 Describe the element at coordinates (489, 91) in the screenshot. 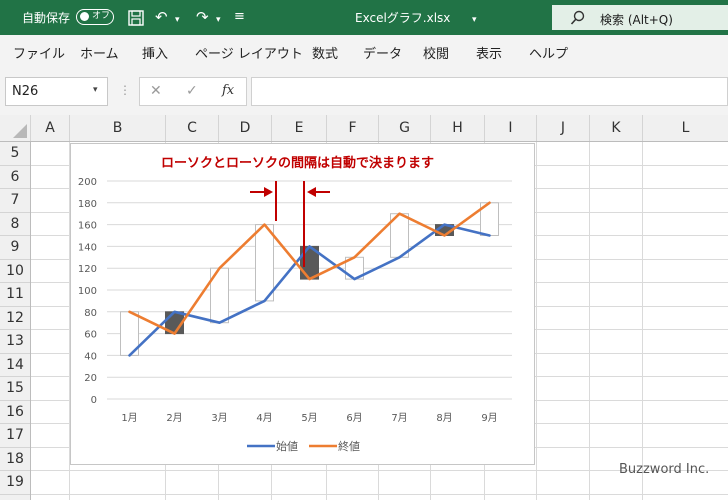

I see `formula-input` at that location.